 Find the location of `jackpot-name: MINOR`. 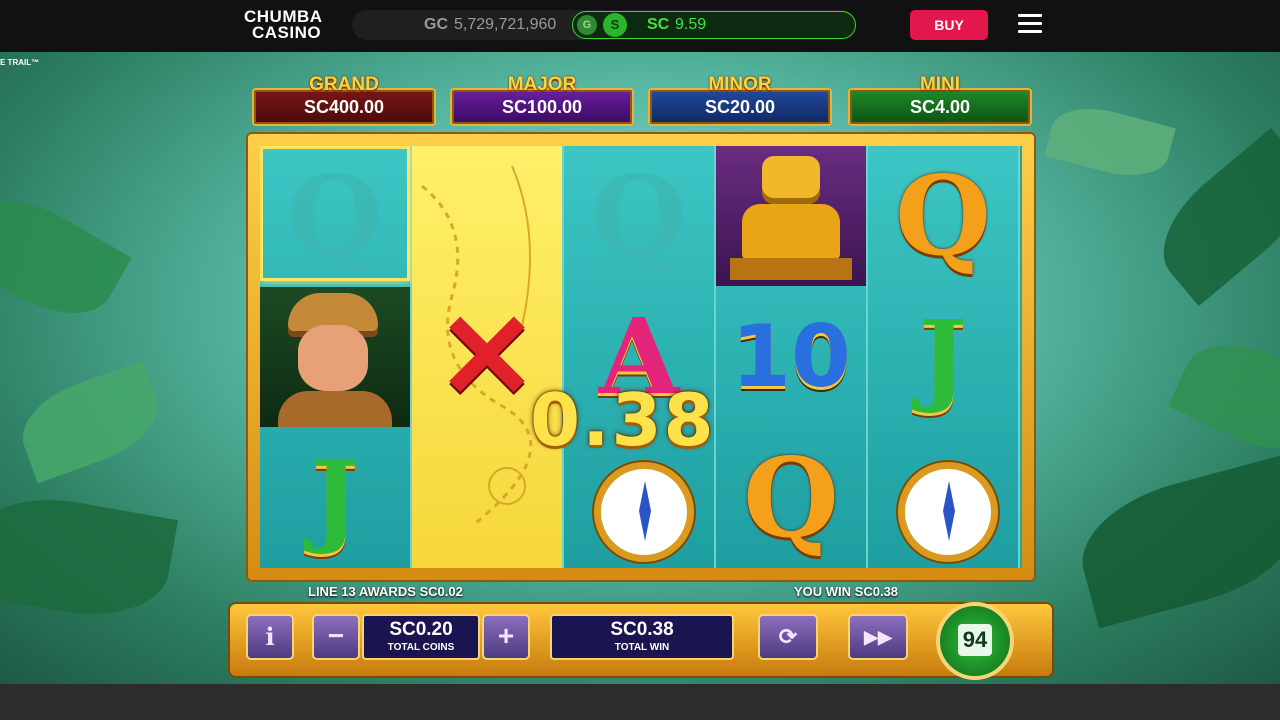

jackpot-name: MINOR is located at coordinates (740, 84).